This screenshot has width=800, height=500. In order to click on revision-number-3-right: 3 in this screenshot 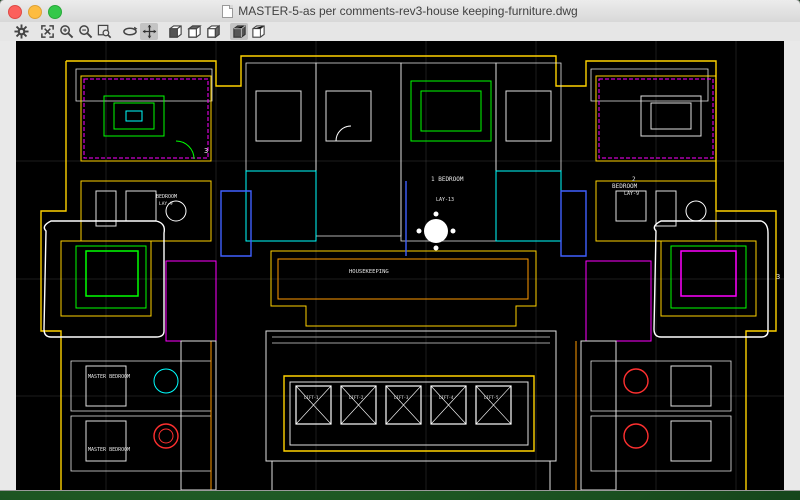, I will do `click(778, 277)`.